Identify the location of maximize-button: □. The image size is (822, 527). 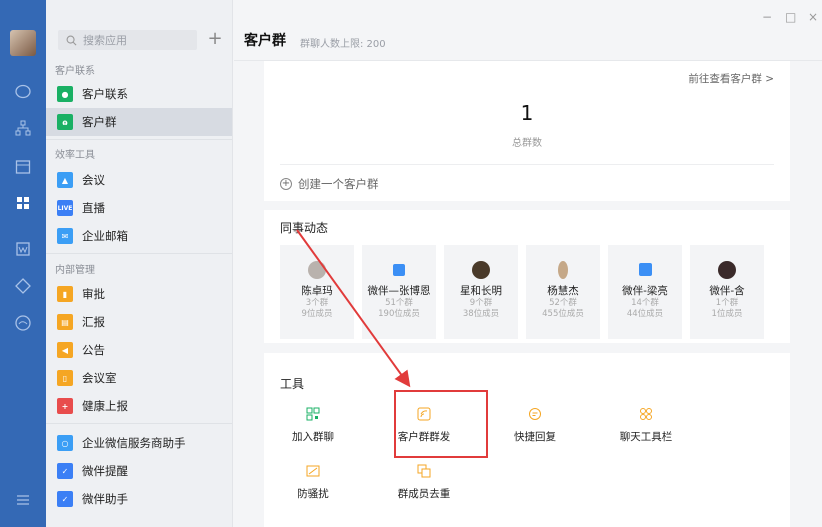
(790, 17).